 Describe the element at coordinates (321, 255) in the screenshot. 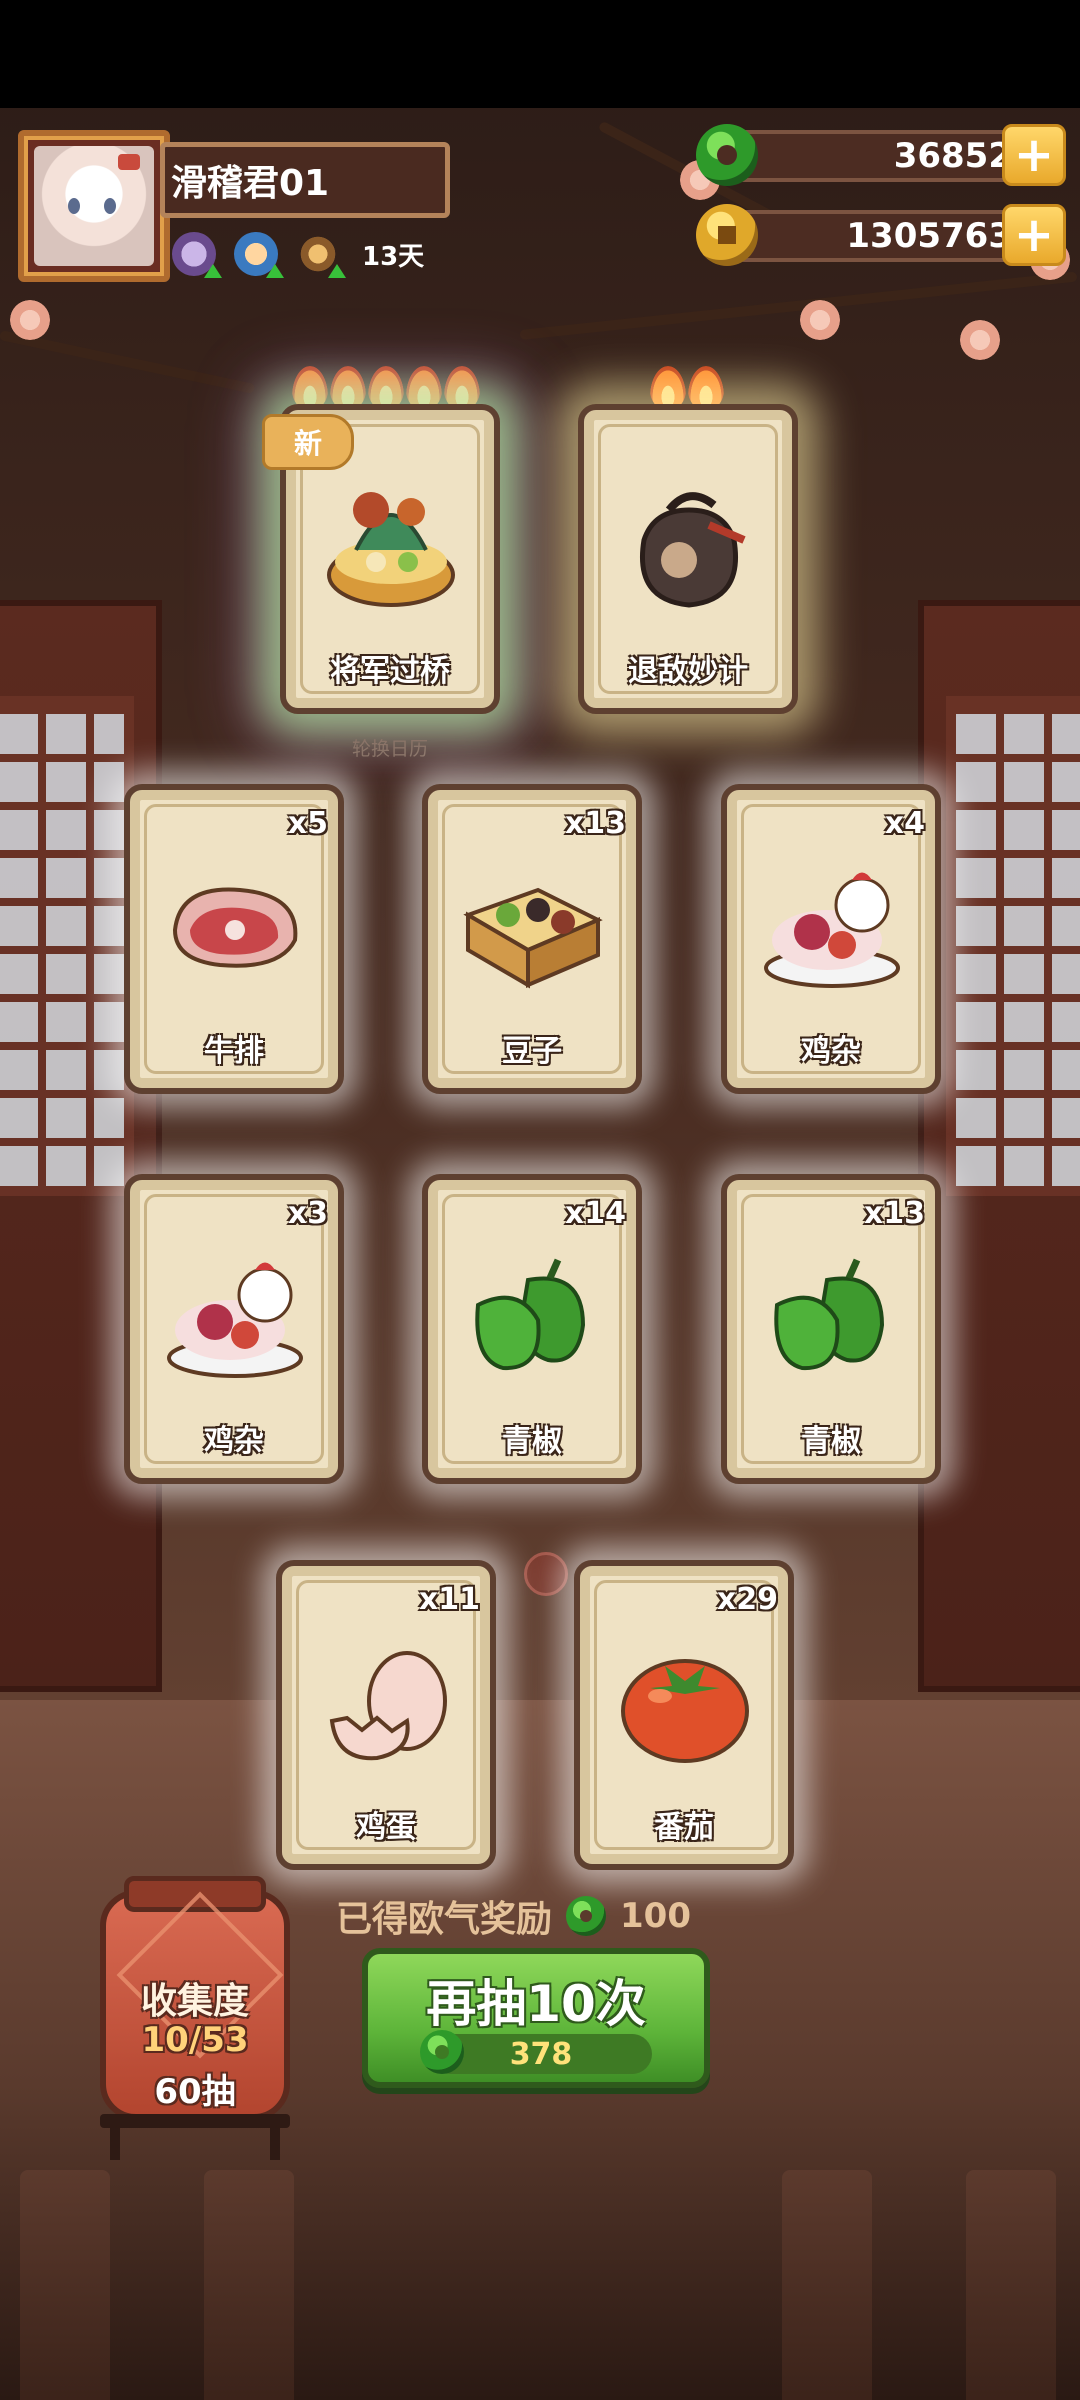

I see `tool-upgrade-icon` at that location.